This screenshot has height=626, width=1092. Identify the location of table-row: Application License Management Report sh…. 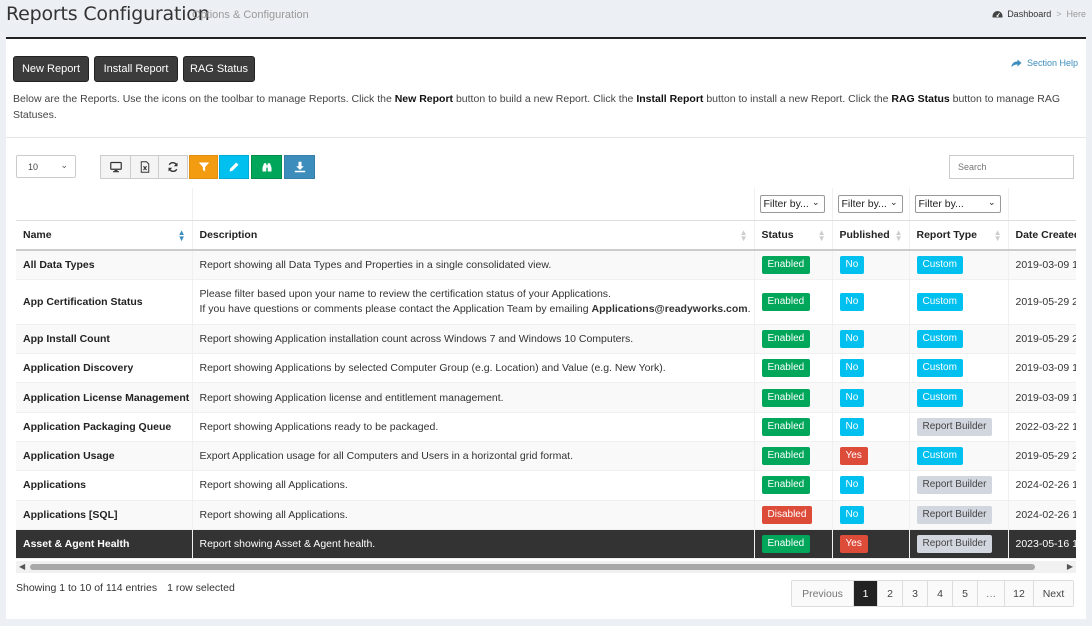
(546, 397).